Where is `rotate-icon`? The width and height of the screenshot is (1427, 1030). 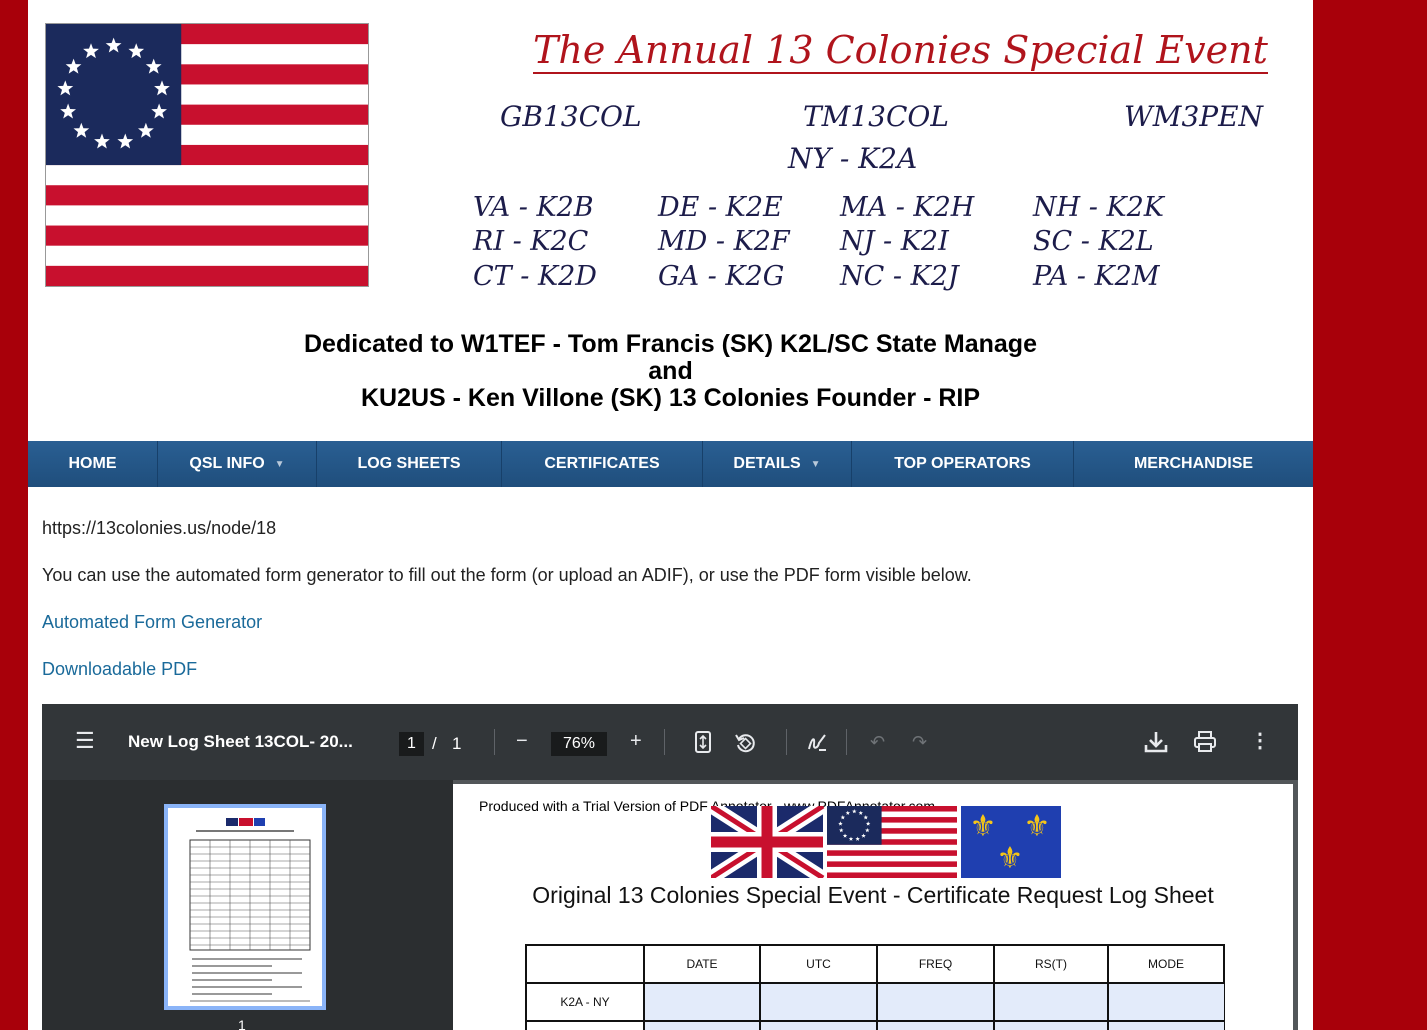
rotate-icon is located at coordinates (745, 745).